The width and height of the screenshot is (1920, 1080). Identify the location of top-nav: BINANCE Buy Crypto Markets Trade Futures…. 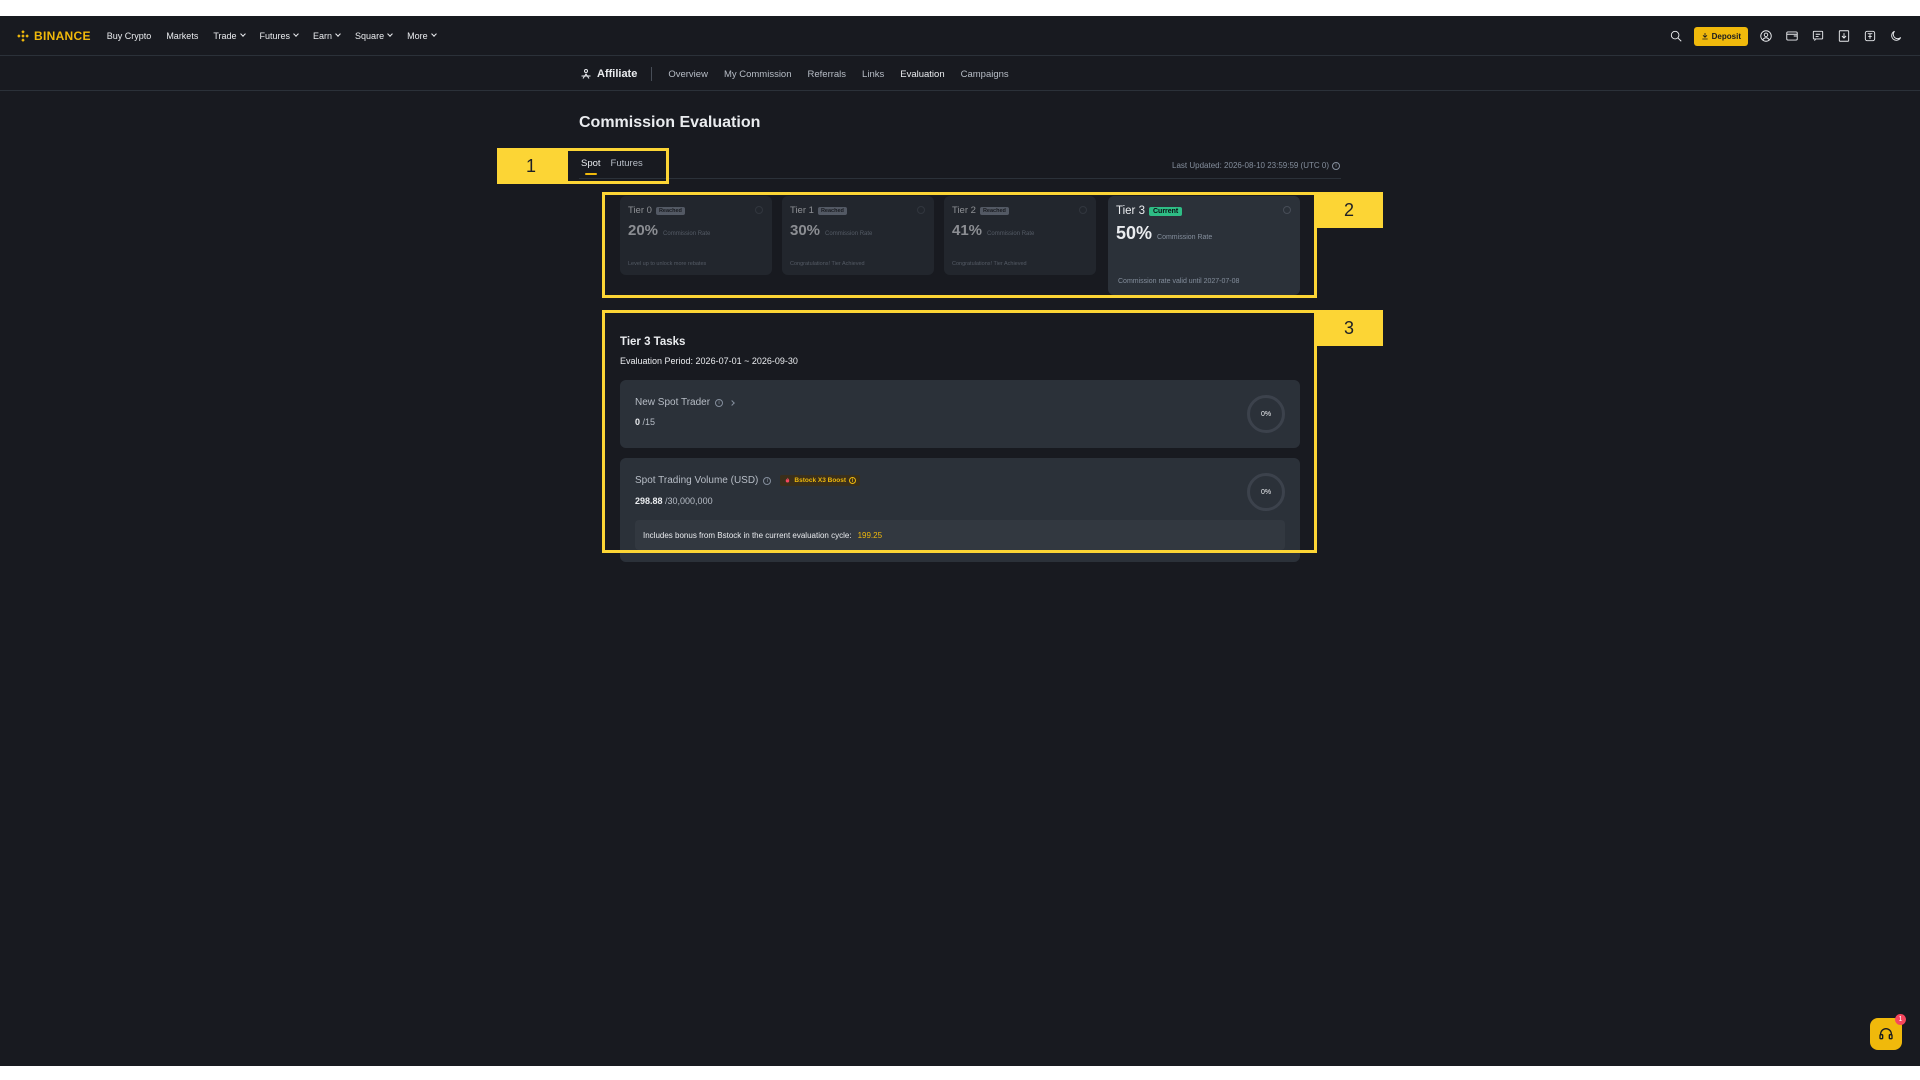
(960, 36).